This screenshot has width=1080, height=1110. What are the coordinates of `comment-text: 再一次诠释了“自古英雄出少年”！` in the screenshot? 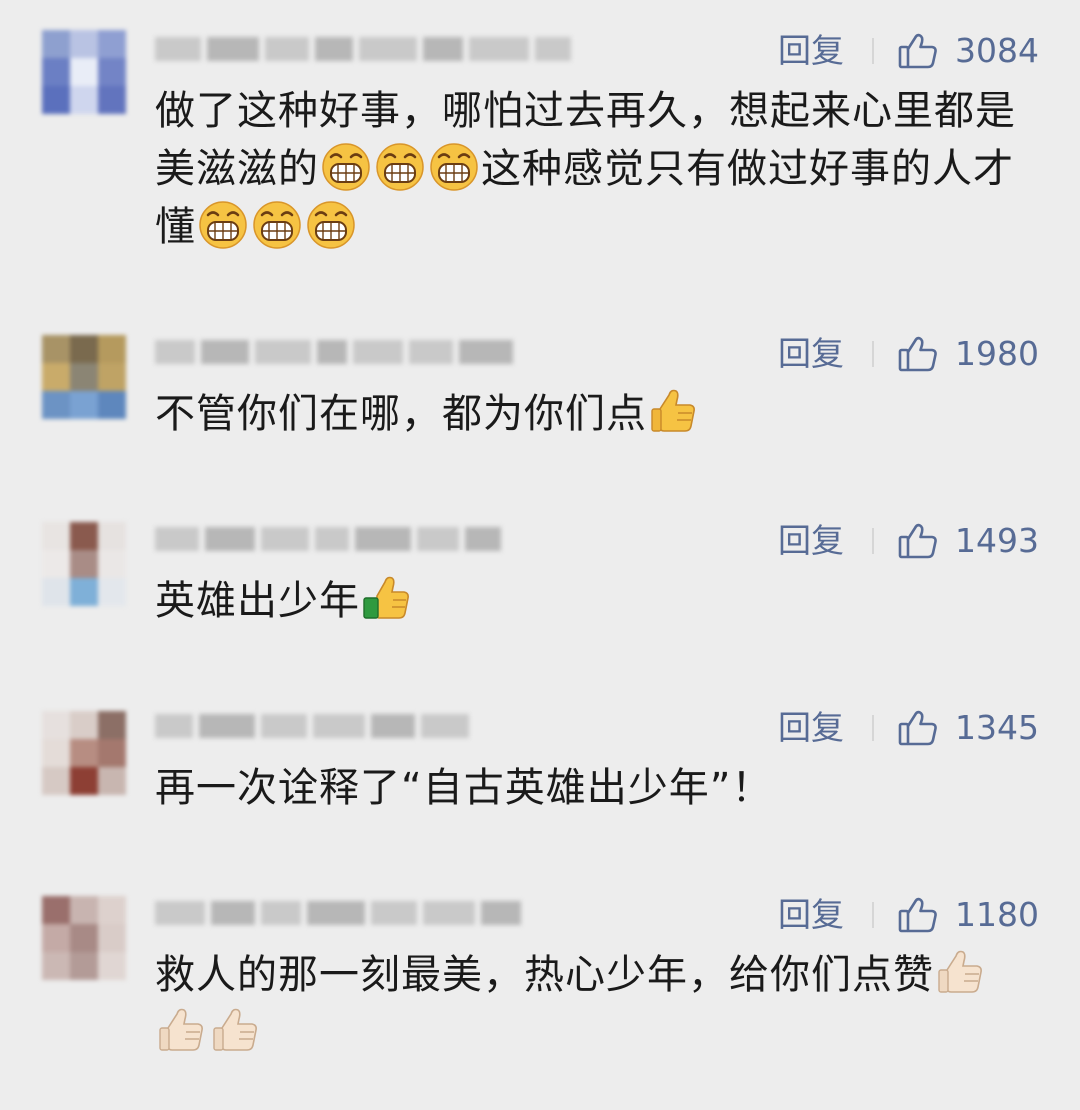 It's located at (595, 788).